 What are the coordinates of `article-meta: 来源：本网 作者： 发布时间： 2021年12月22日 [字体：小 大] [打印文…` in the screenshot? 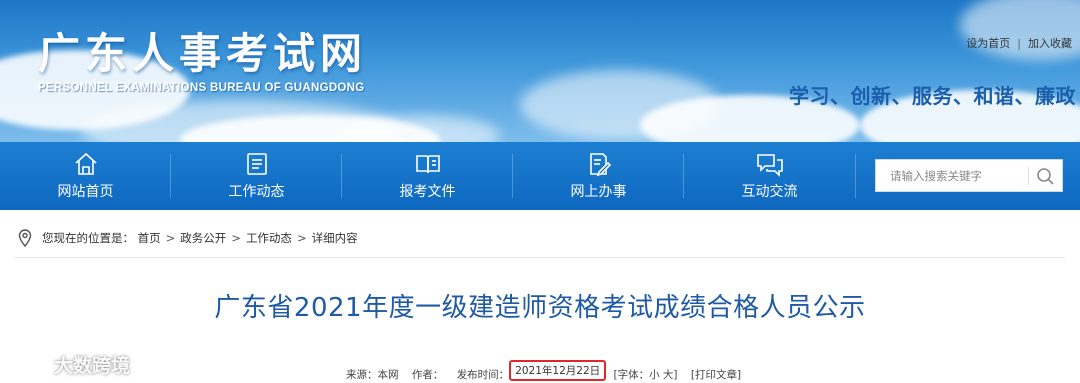 It's located at (543, 371).